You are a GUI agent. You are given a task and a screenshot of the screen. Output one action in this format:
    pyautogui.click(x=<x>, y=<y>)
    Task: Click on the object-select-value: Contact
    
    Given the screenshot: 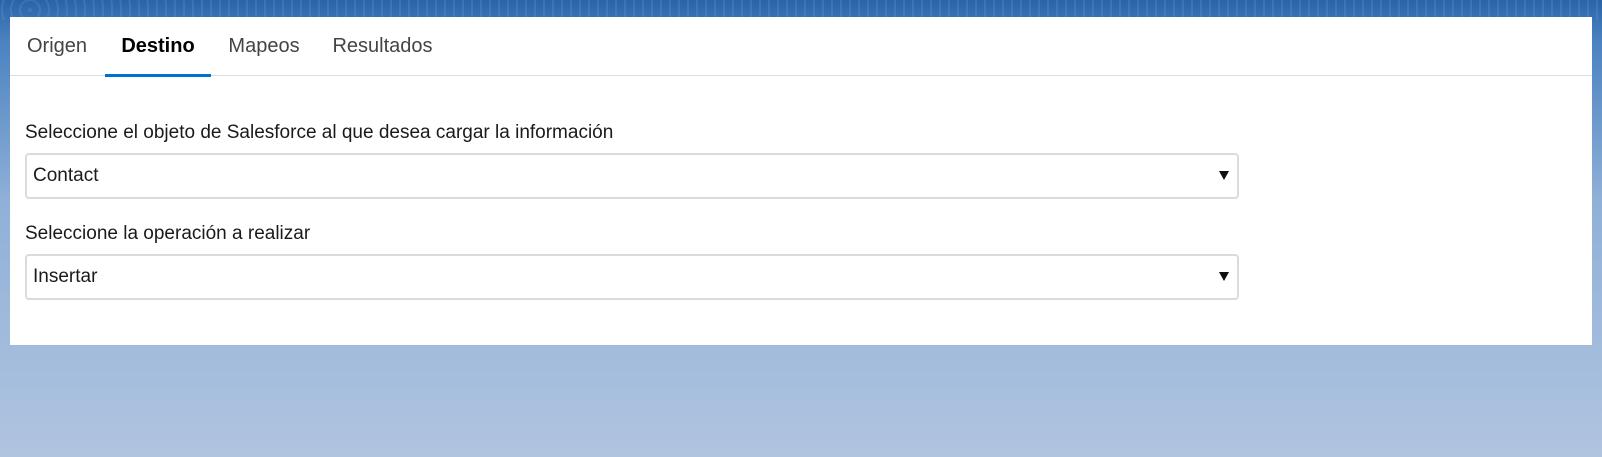 What is the action you would take?
    pyautogui.click(x=66, y=175)
    